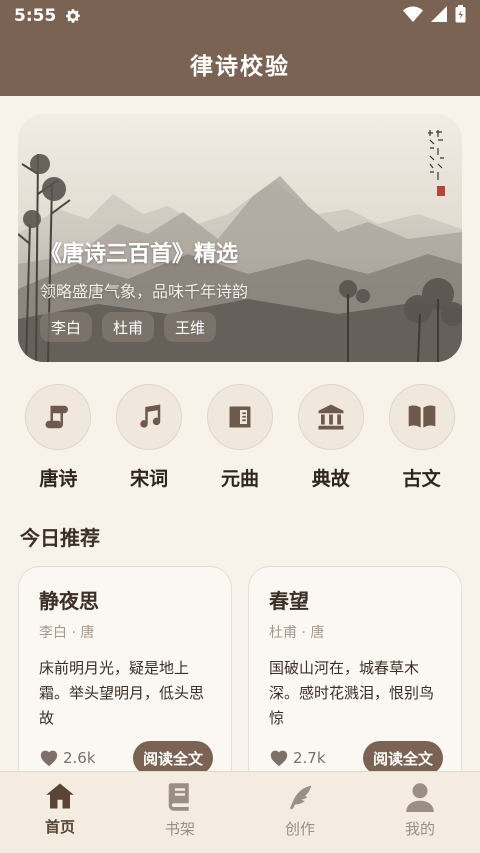 The width and height of the screenshot is (480, 853). Describe the element at coordinates (69, 601) in the screenshot. I see `poem-title: 静夜思` at that location.